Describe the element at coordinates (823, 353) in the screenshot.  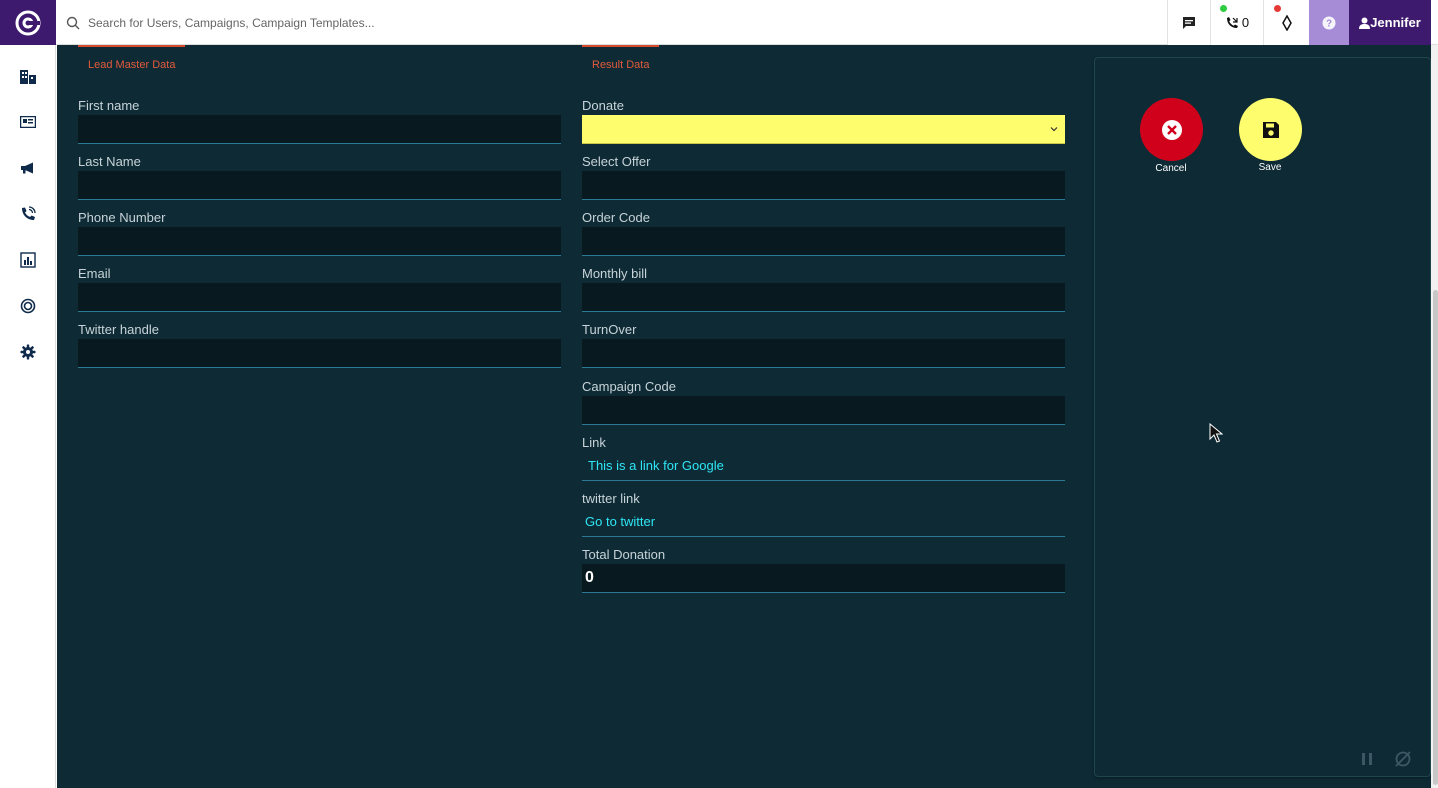
I see `turnover-field` at that location.